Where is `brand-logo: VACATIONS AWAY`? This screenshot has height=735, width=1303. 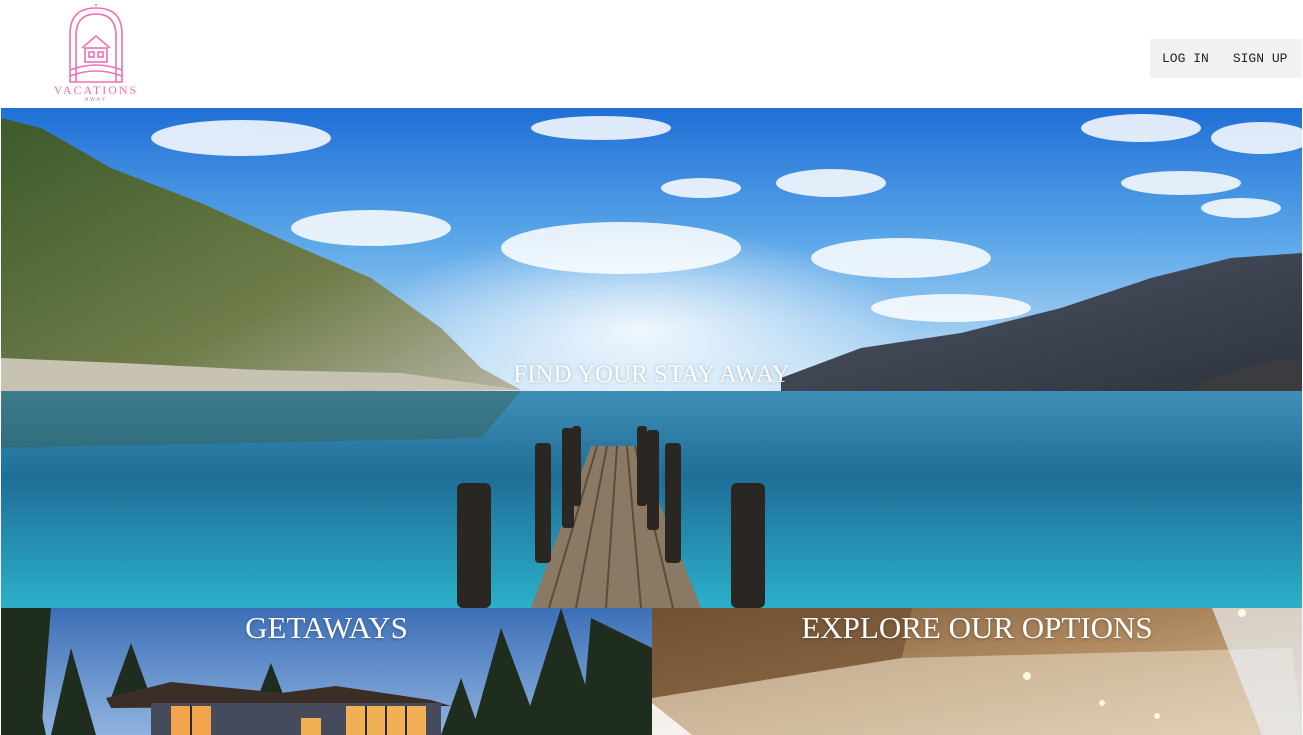 brand-logo: VACATIONS AWAY is located at coordinates (96, 52).